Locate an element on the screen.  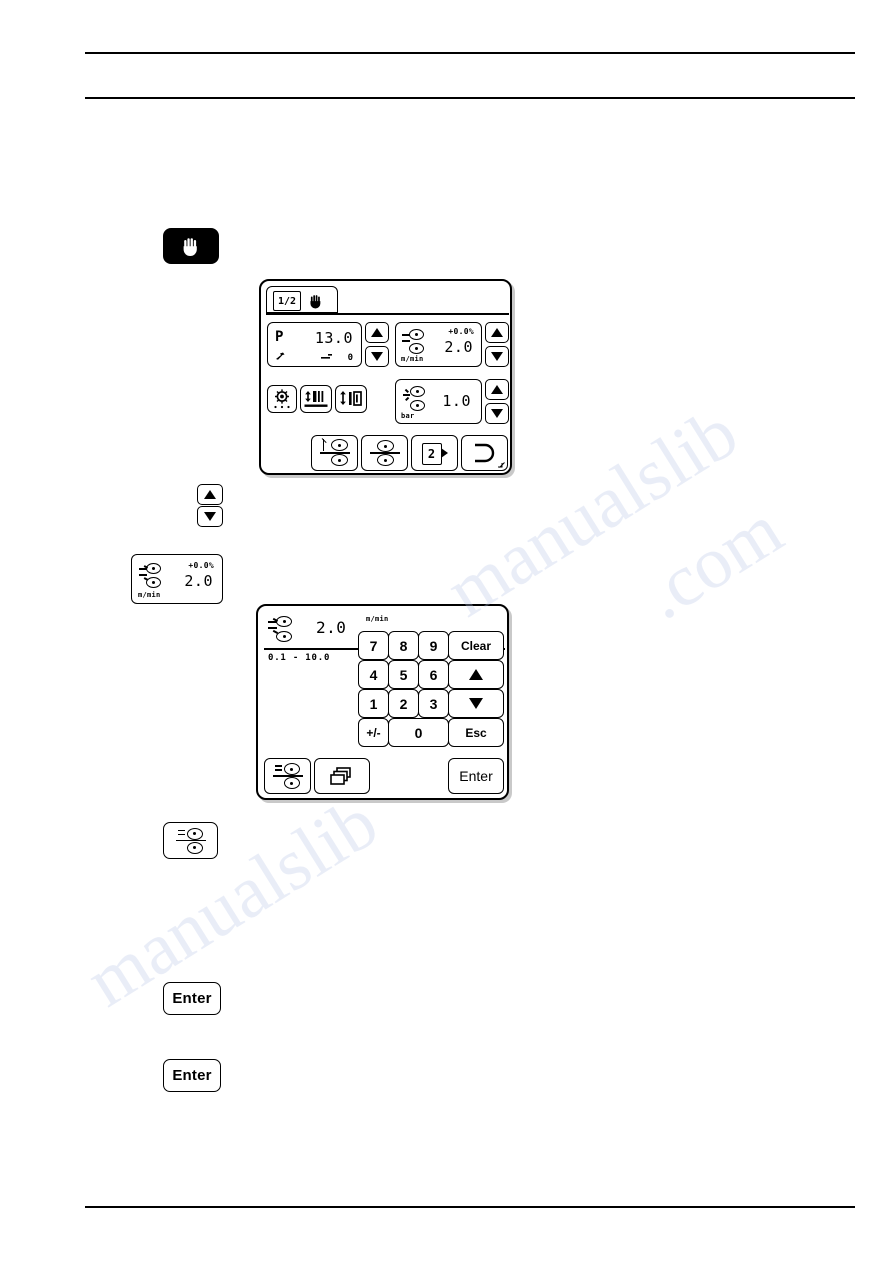
header-rule-upper is located at coordinates (470, 53).